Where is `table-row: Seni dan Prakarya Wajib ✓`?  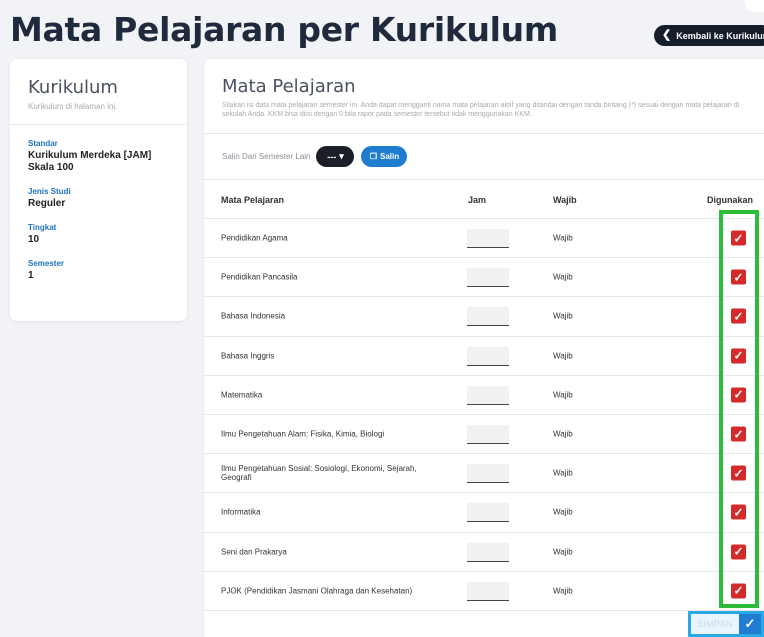 table-row: Seni dan Prakarya Wajib ✓ is located at coordinates (484, 552).